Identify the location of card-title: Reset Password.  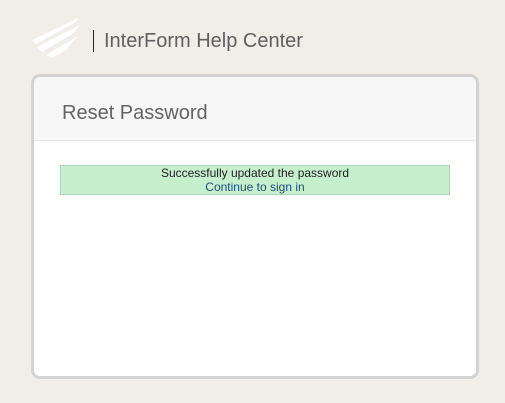
(135, 113).